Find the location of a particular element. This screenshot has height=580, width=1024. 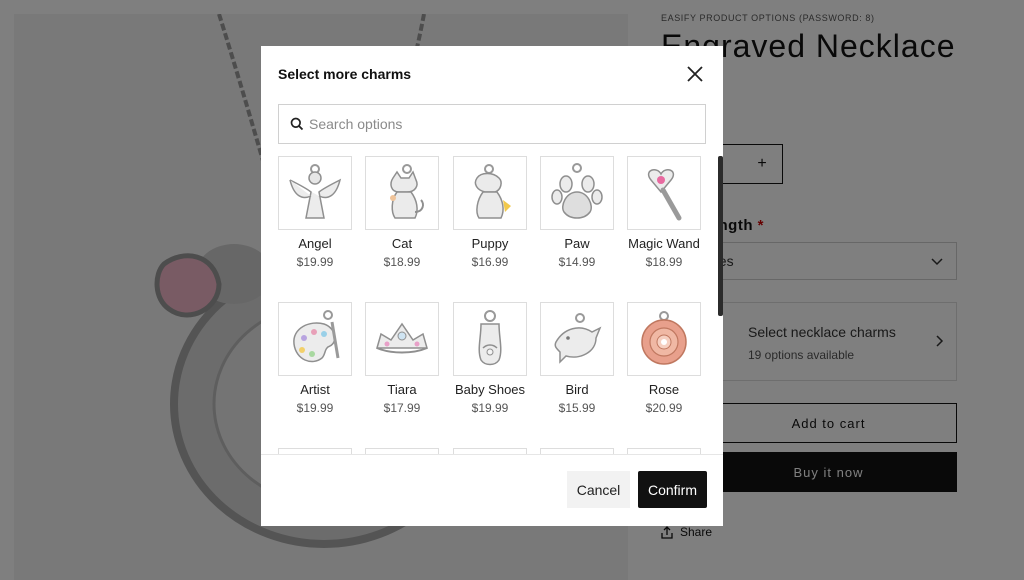

confirm-button: Confirm is located at coordinates (672, 489).